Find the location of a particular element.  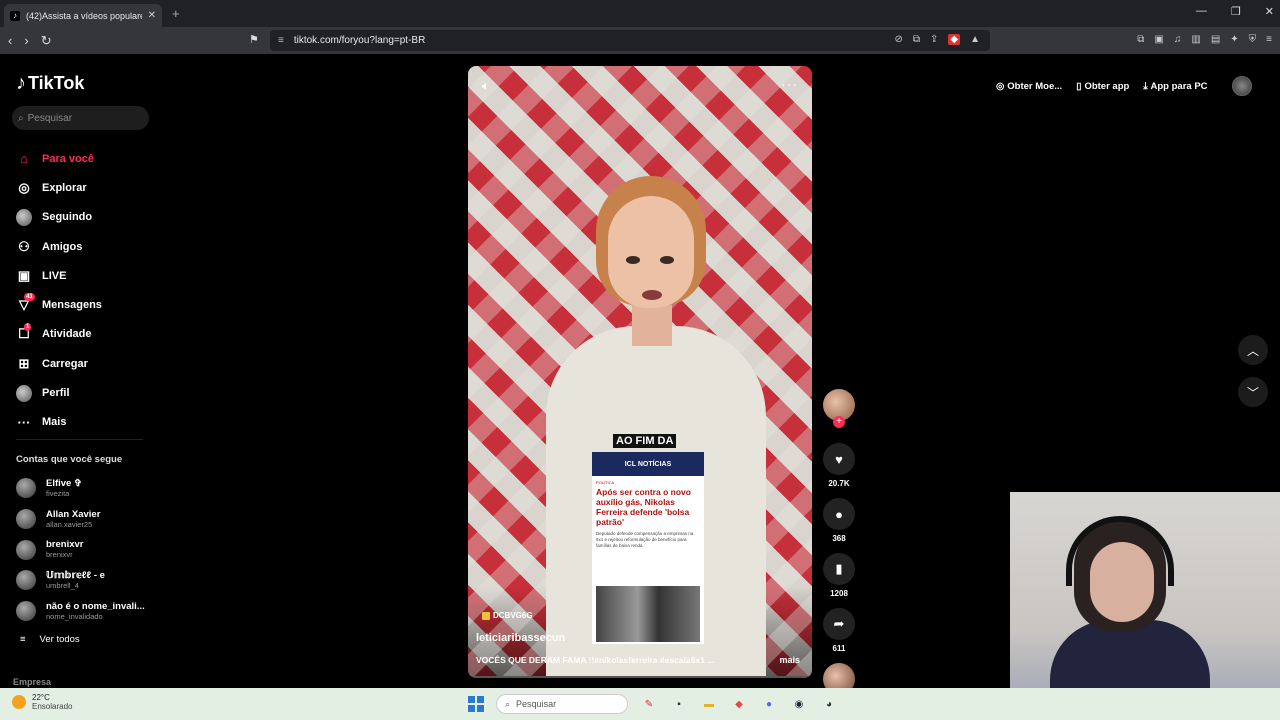

sidebar-item-amigos: ⚇ Amigos is located at coordinates (83, 246).